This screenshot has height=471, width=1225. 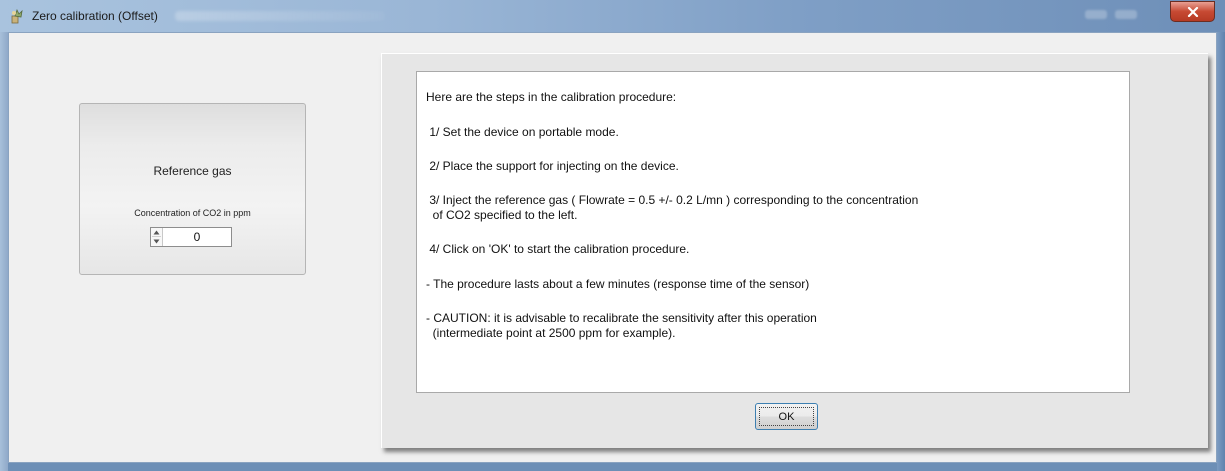 I want to click on spin-up-button, so click(x=156, y=232).